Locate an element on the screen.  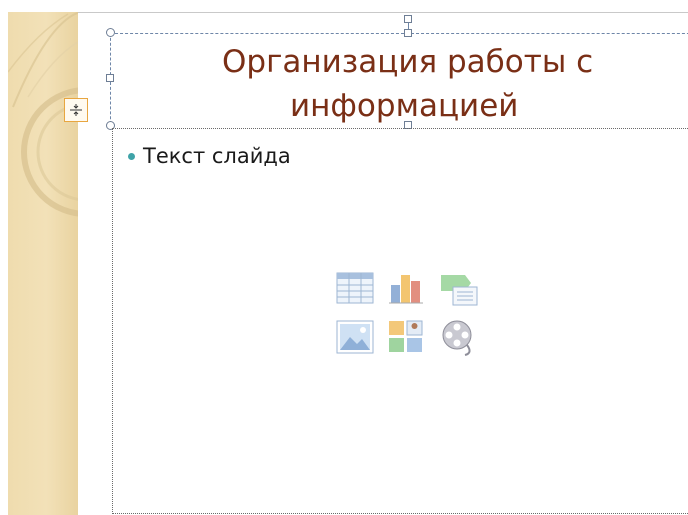
bullet-item: Текст слайда is located at coordinates (209, 156).